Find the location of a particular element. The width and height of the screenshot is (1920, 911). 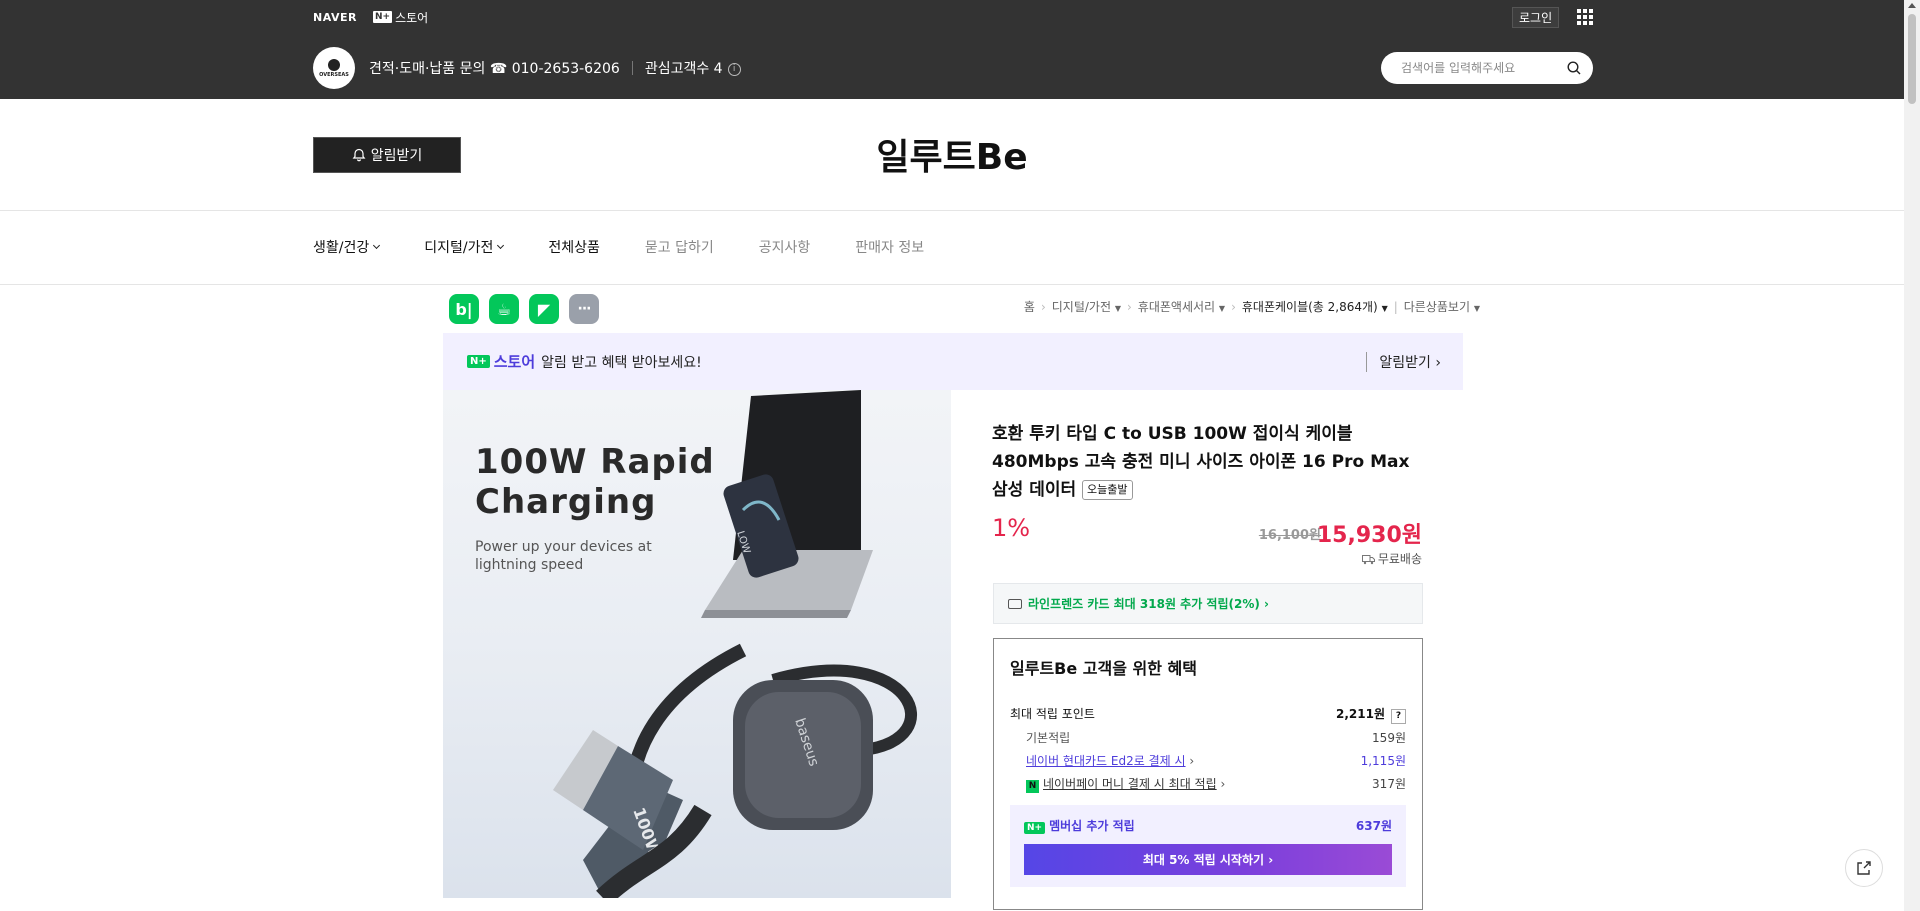

cafe-share-icon: ☕ is located at coordinates (504, 309).